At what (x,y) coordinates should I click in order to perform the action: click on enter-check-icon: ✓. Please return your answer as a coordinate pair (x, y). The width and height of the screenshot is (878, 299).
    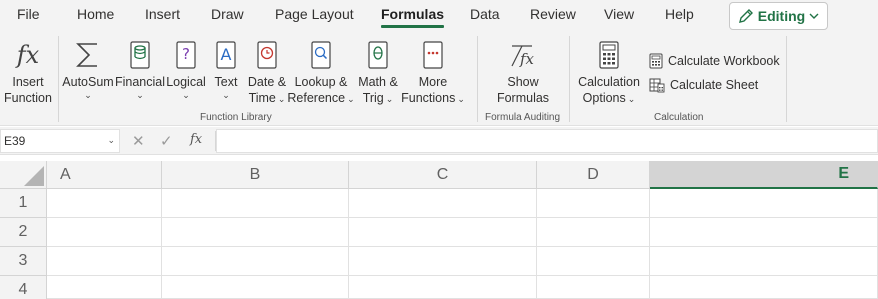
    Looking at the image, I should click on (166, 141).